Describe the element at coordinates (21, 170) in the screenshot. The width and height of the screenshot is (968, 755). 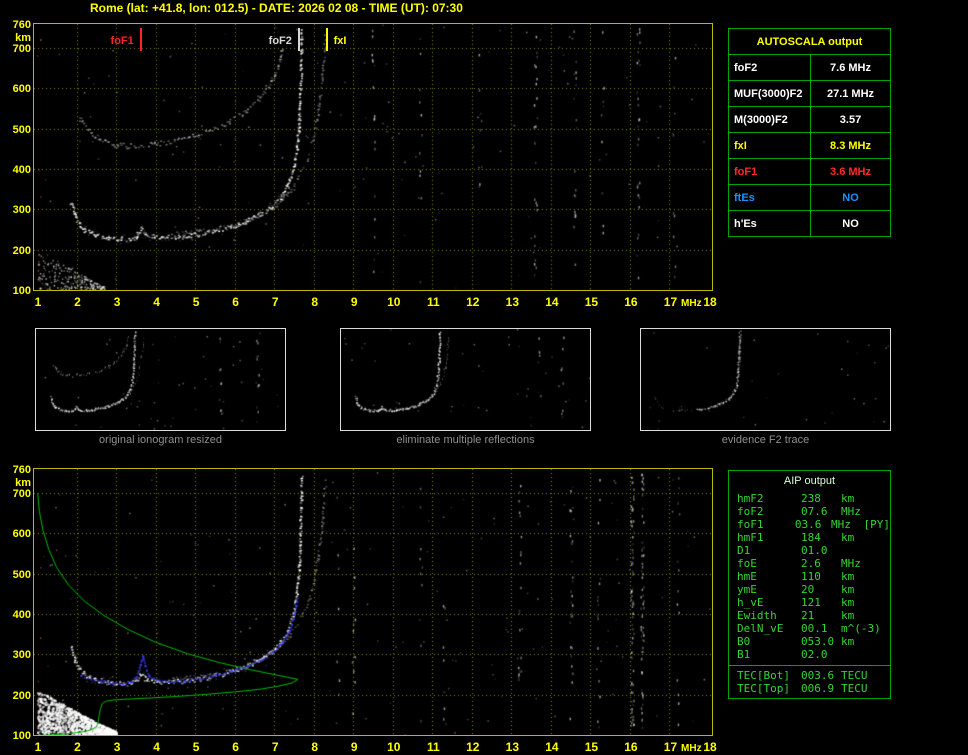
I see `y-tick-label: 400` at that location.